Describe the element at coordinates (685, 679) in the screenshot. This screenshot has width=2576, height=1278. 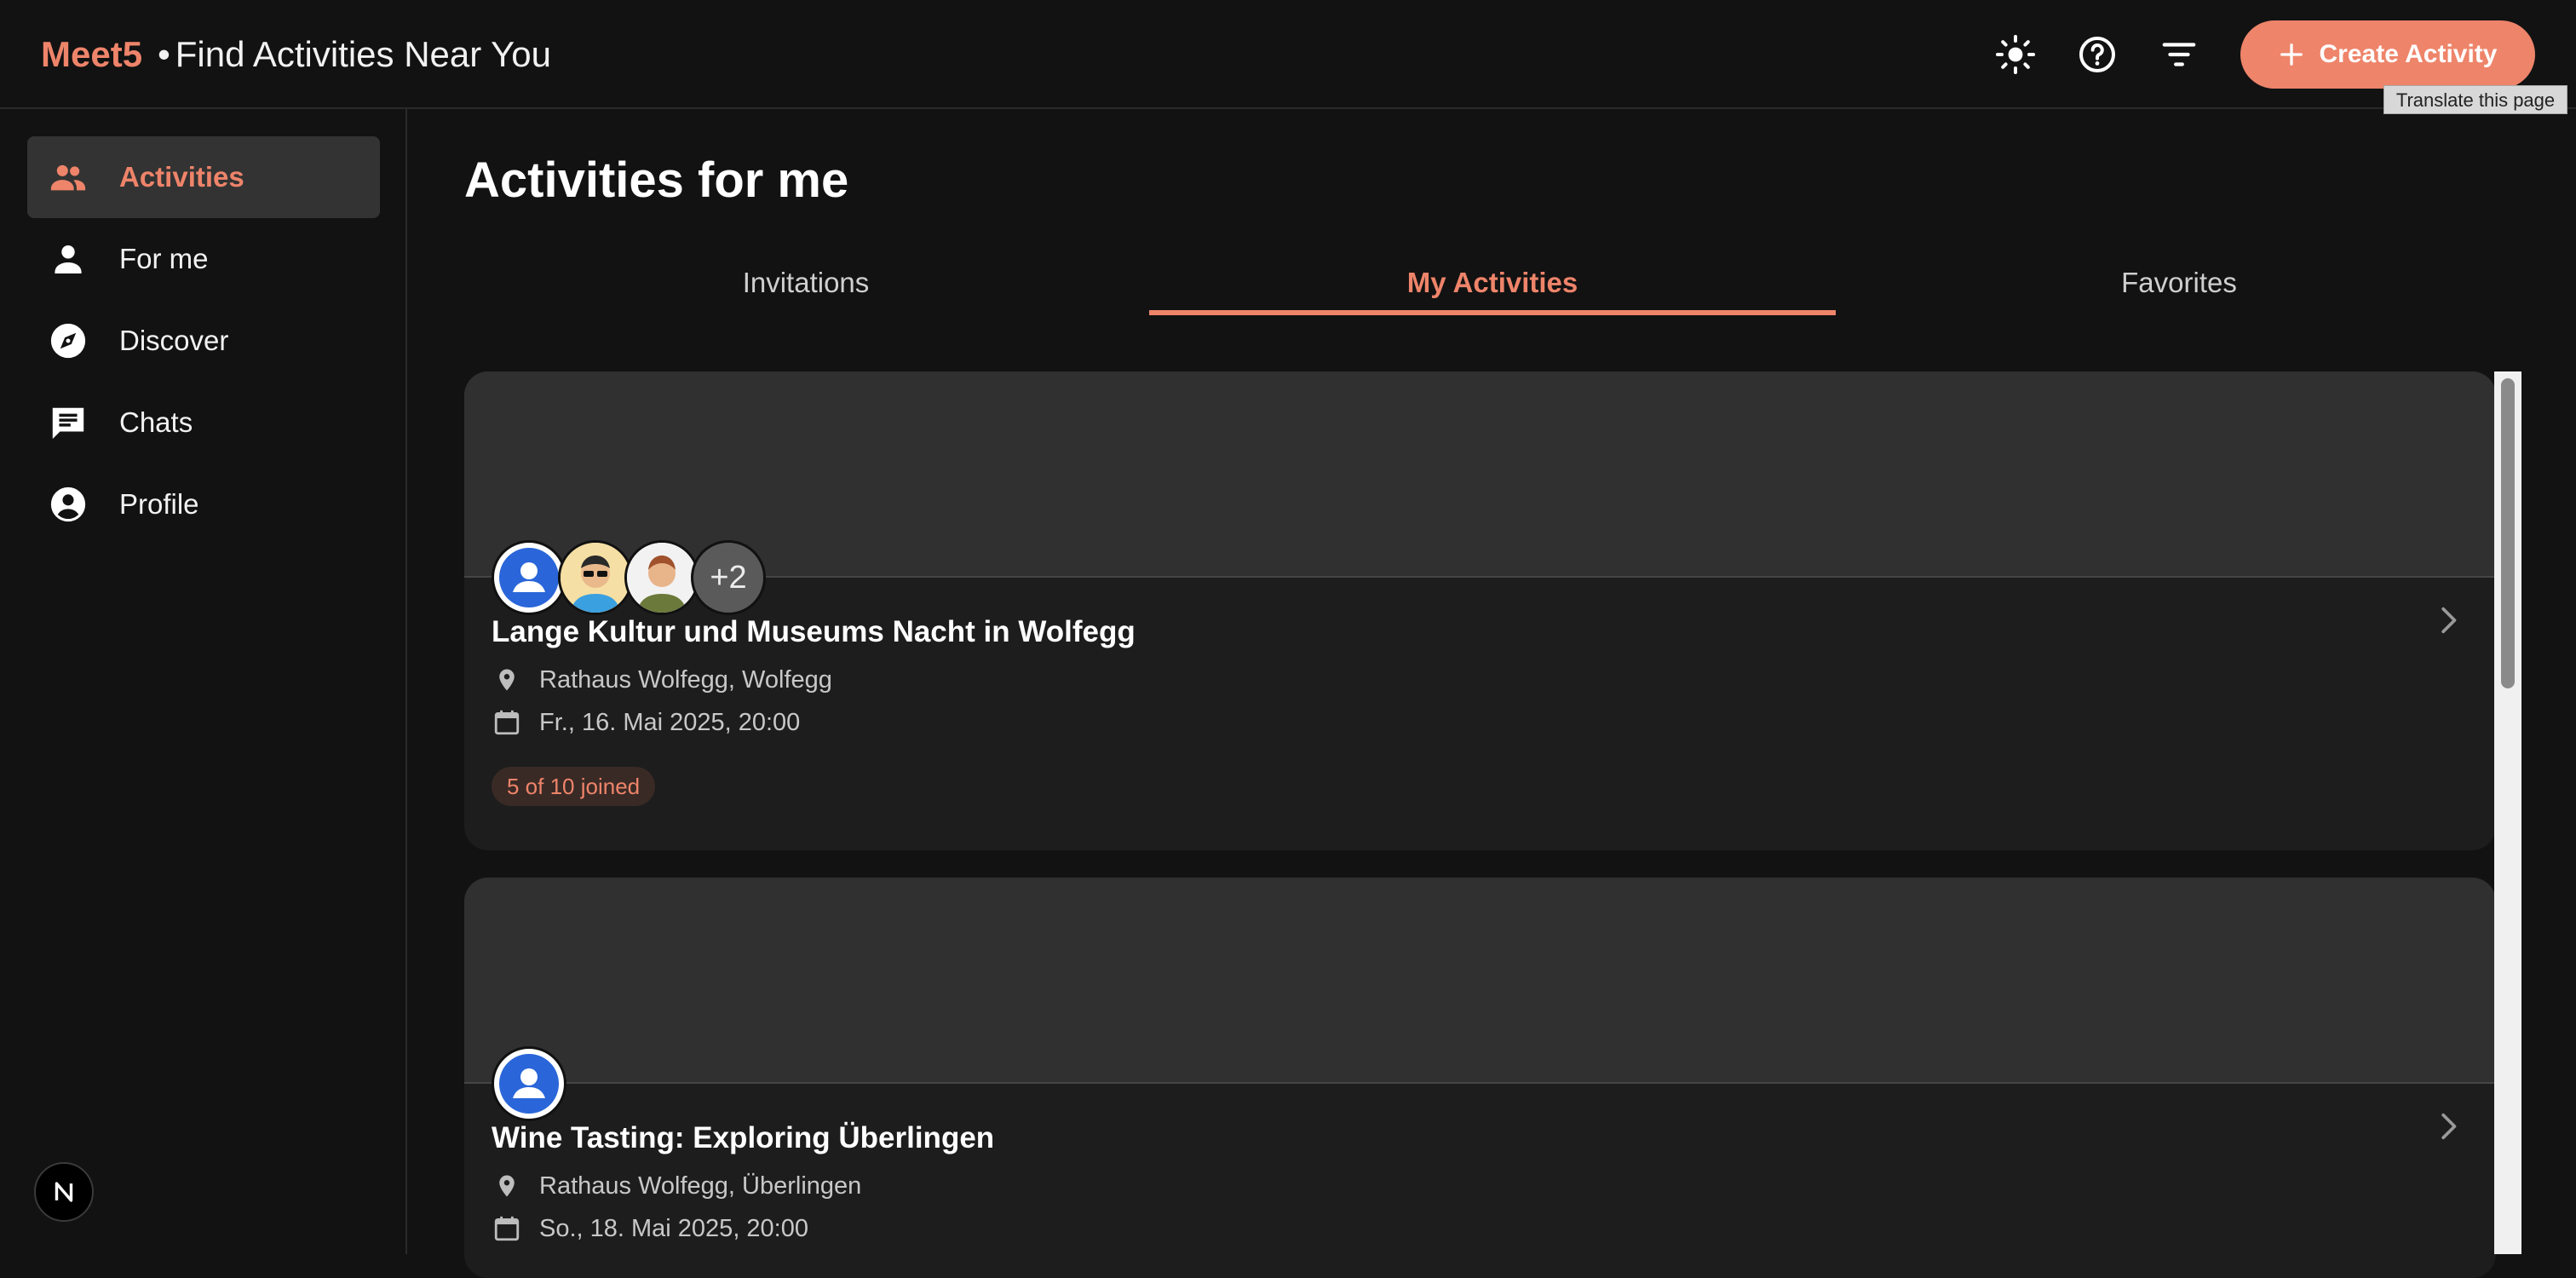
I see `location-text: Rathaus Wolfegg, Wolfegg` at that location.